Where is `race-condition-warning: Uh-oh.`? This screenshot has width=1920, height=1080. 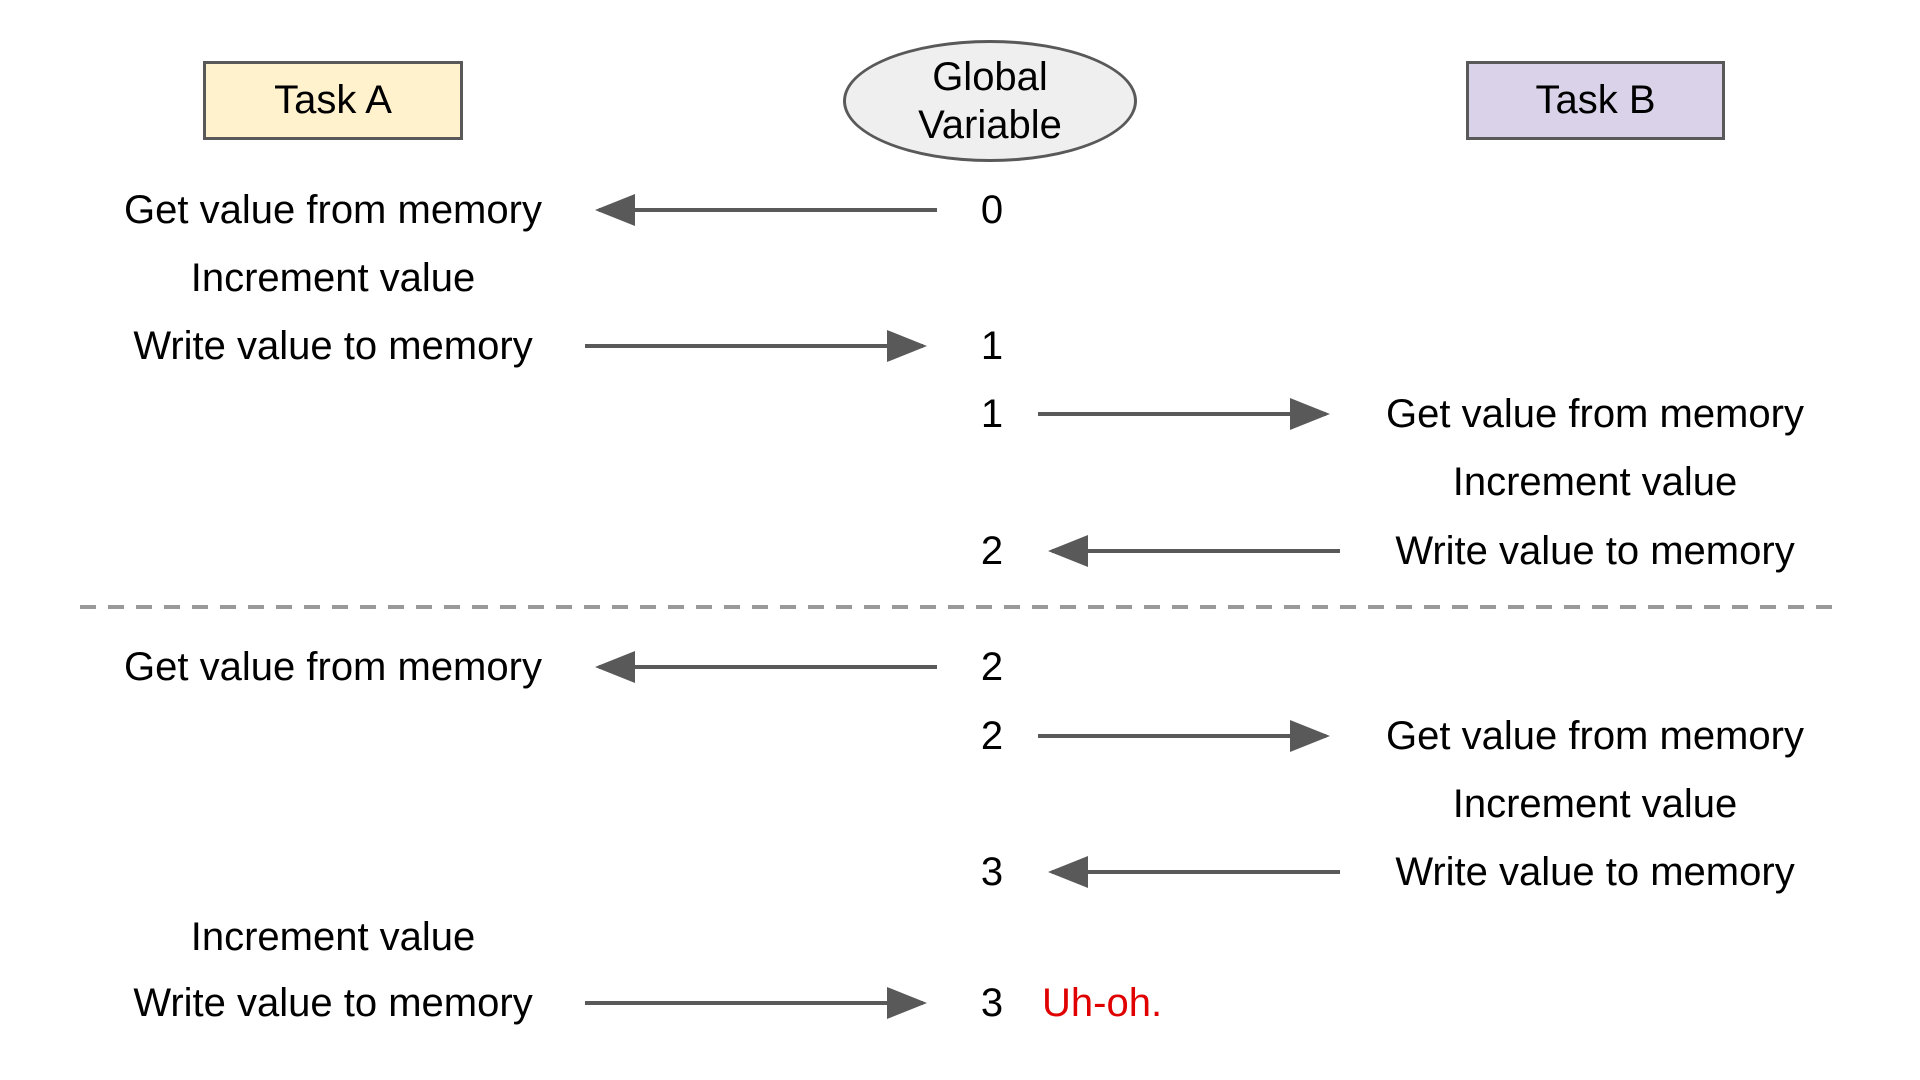
race-condition-warning: Uh-oh. is located at coordinates (1102, 1003).